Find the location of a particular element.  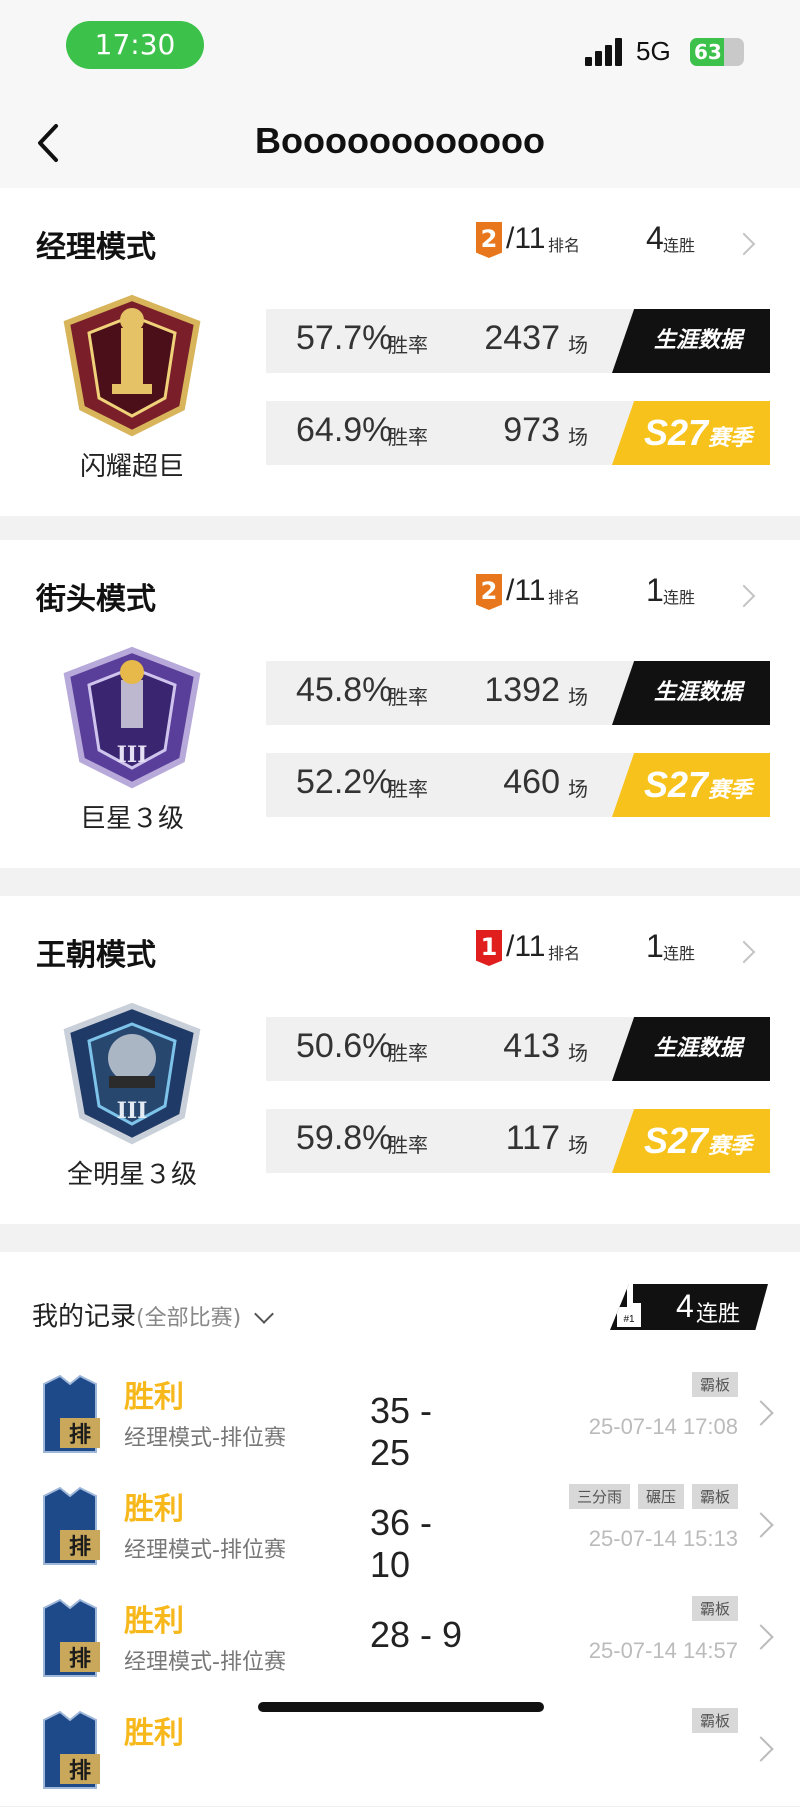

records-streak-label: 连胜 is located at coordinates (718, 1314).